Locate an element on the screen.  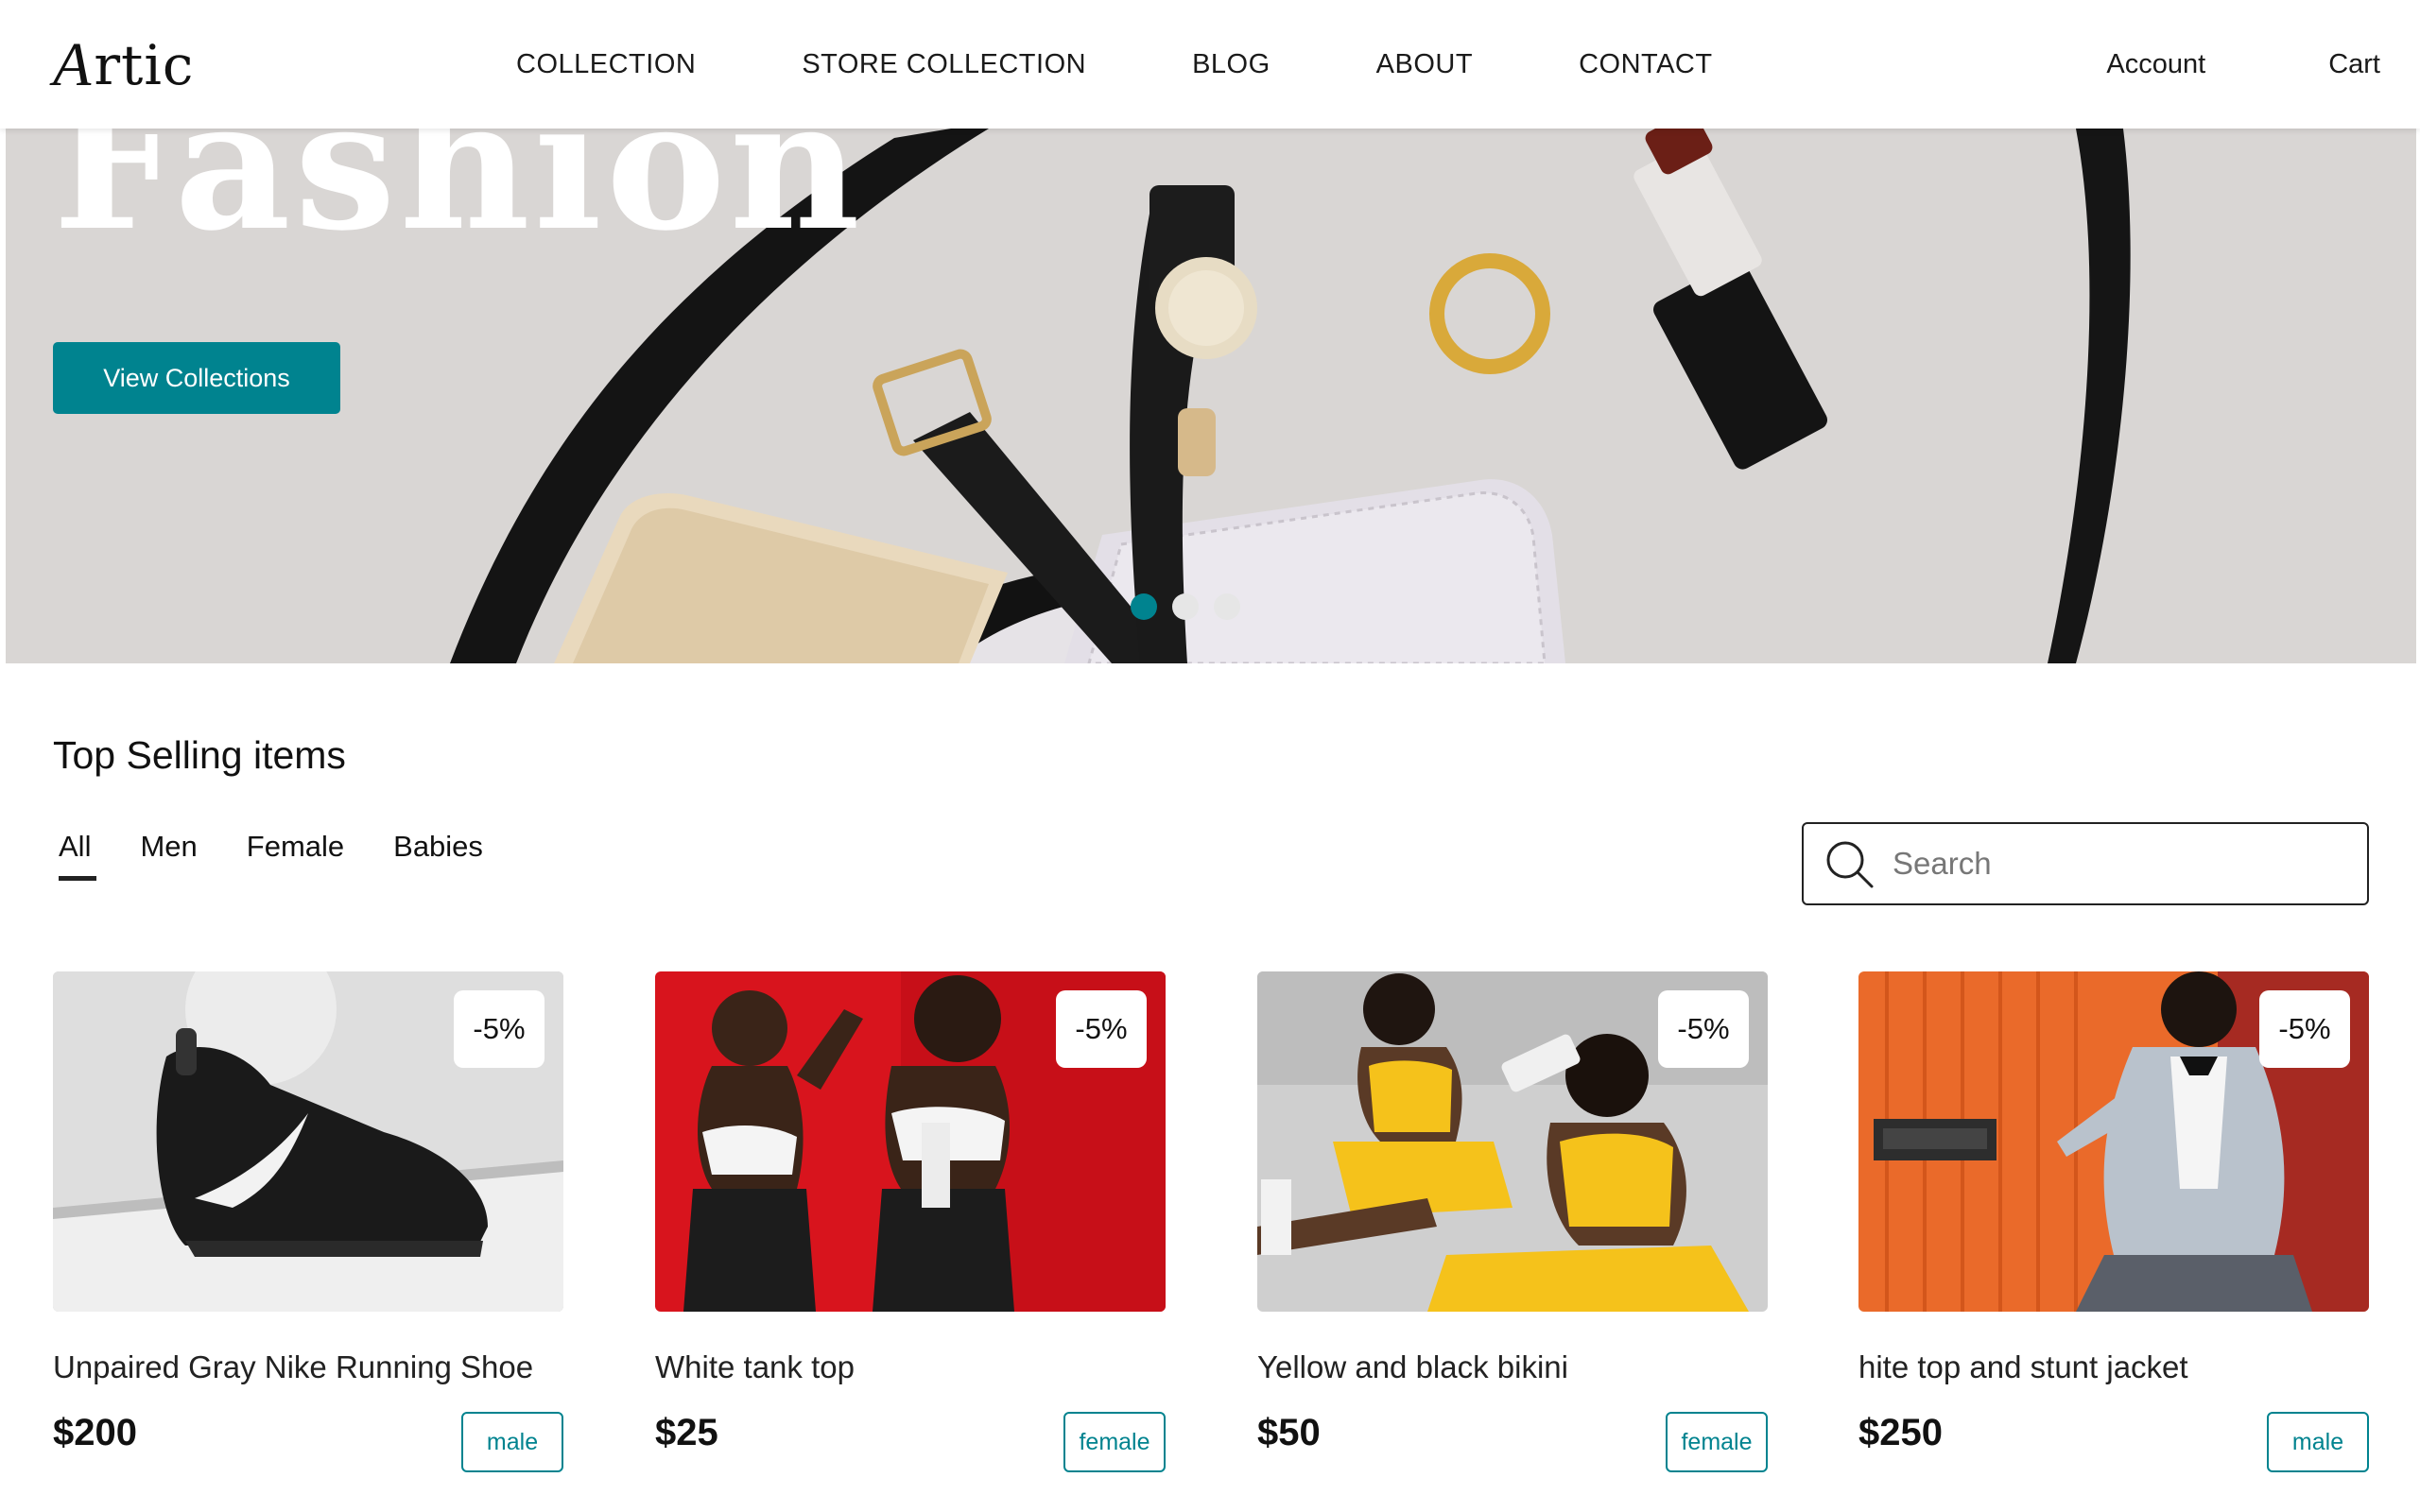
product-price: $250 is located at coordinates (1900, 1432).